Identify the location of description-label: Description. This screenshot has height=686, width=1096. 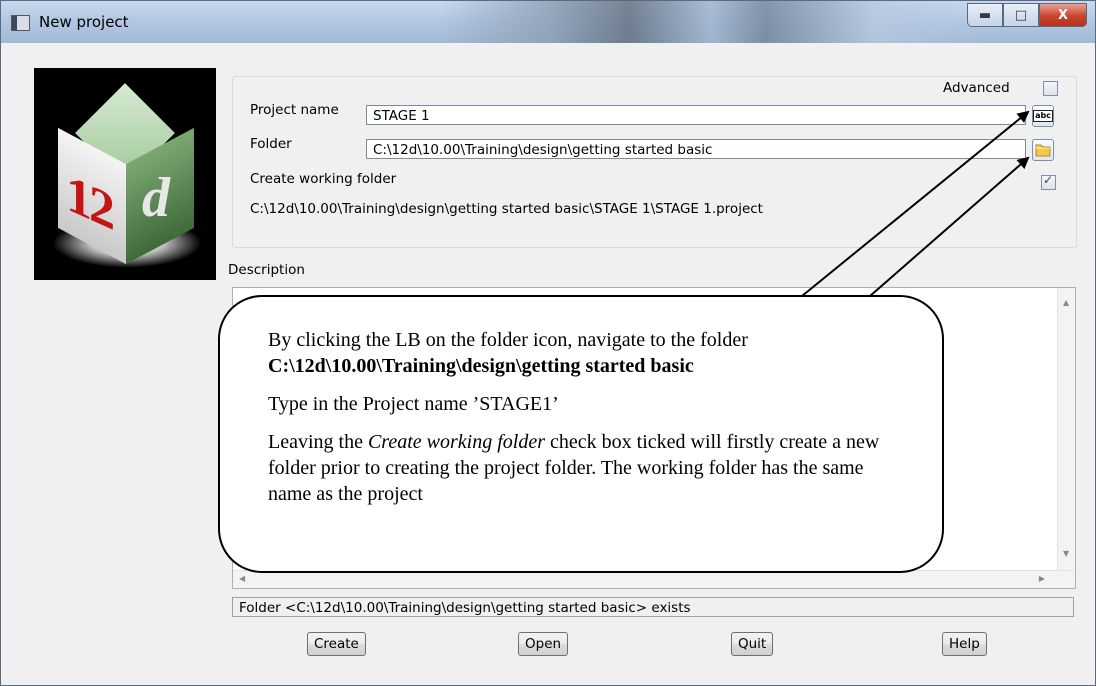
(266, 270).